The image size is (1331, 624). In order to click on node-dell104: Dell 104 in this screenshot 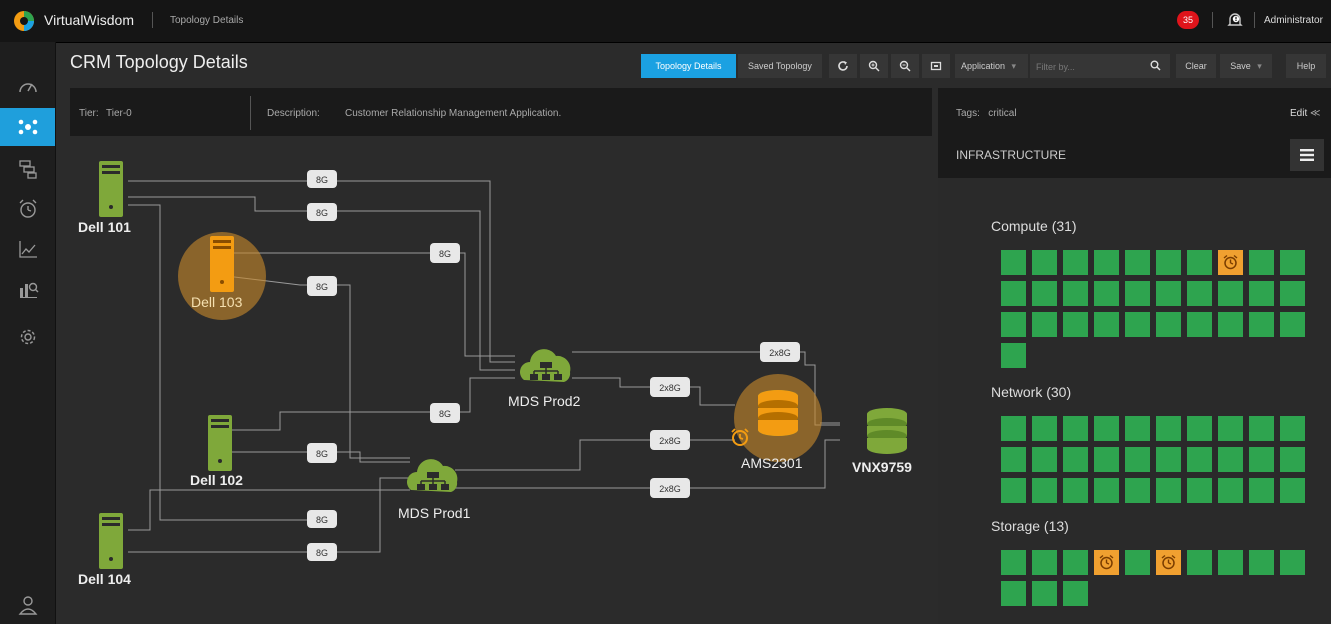, I will do `click(104, 550)`.